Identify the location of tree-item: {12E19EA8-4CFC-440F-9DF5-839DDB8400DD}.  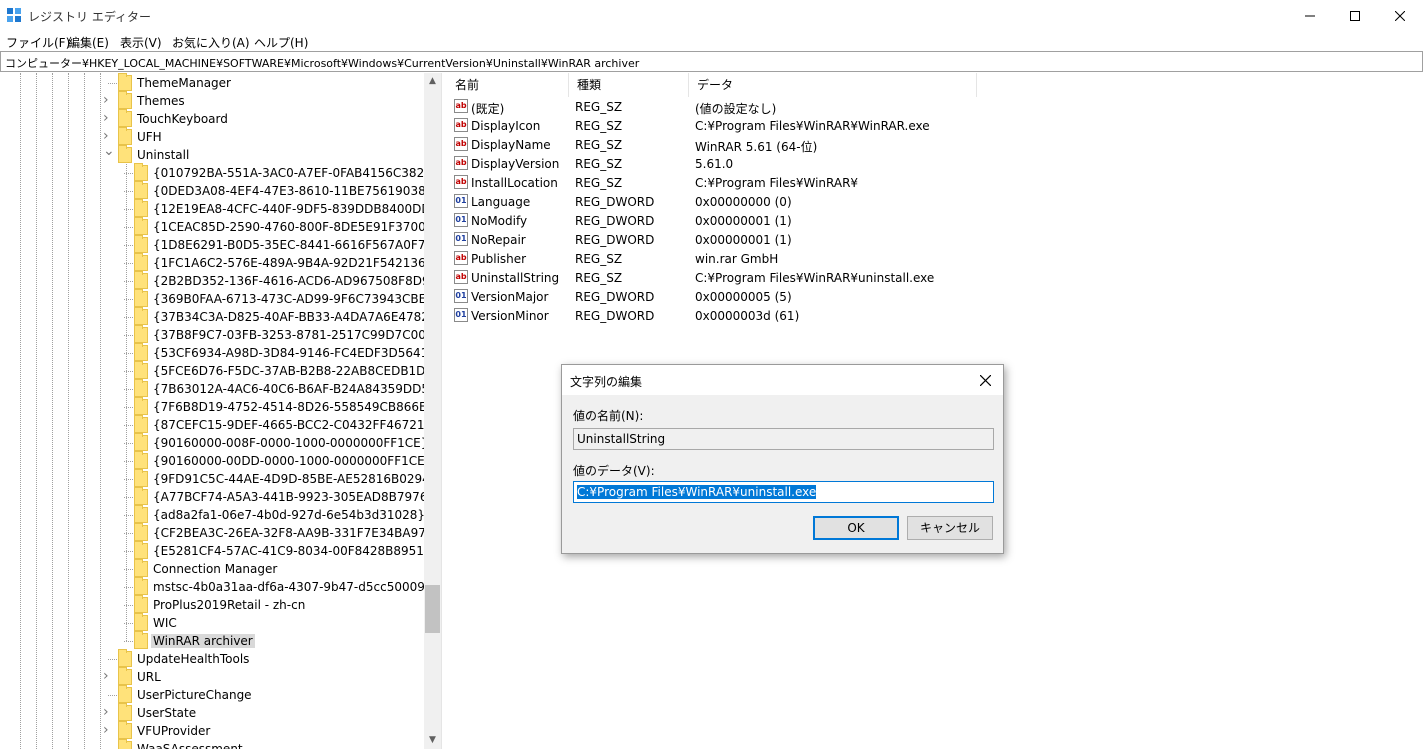
(219, 208).